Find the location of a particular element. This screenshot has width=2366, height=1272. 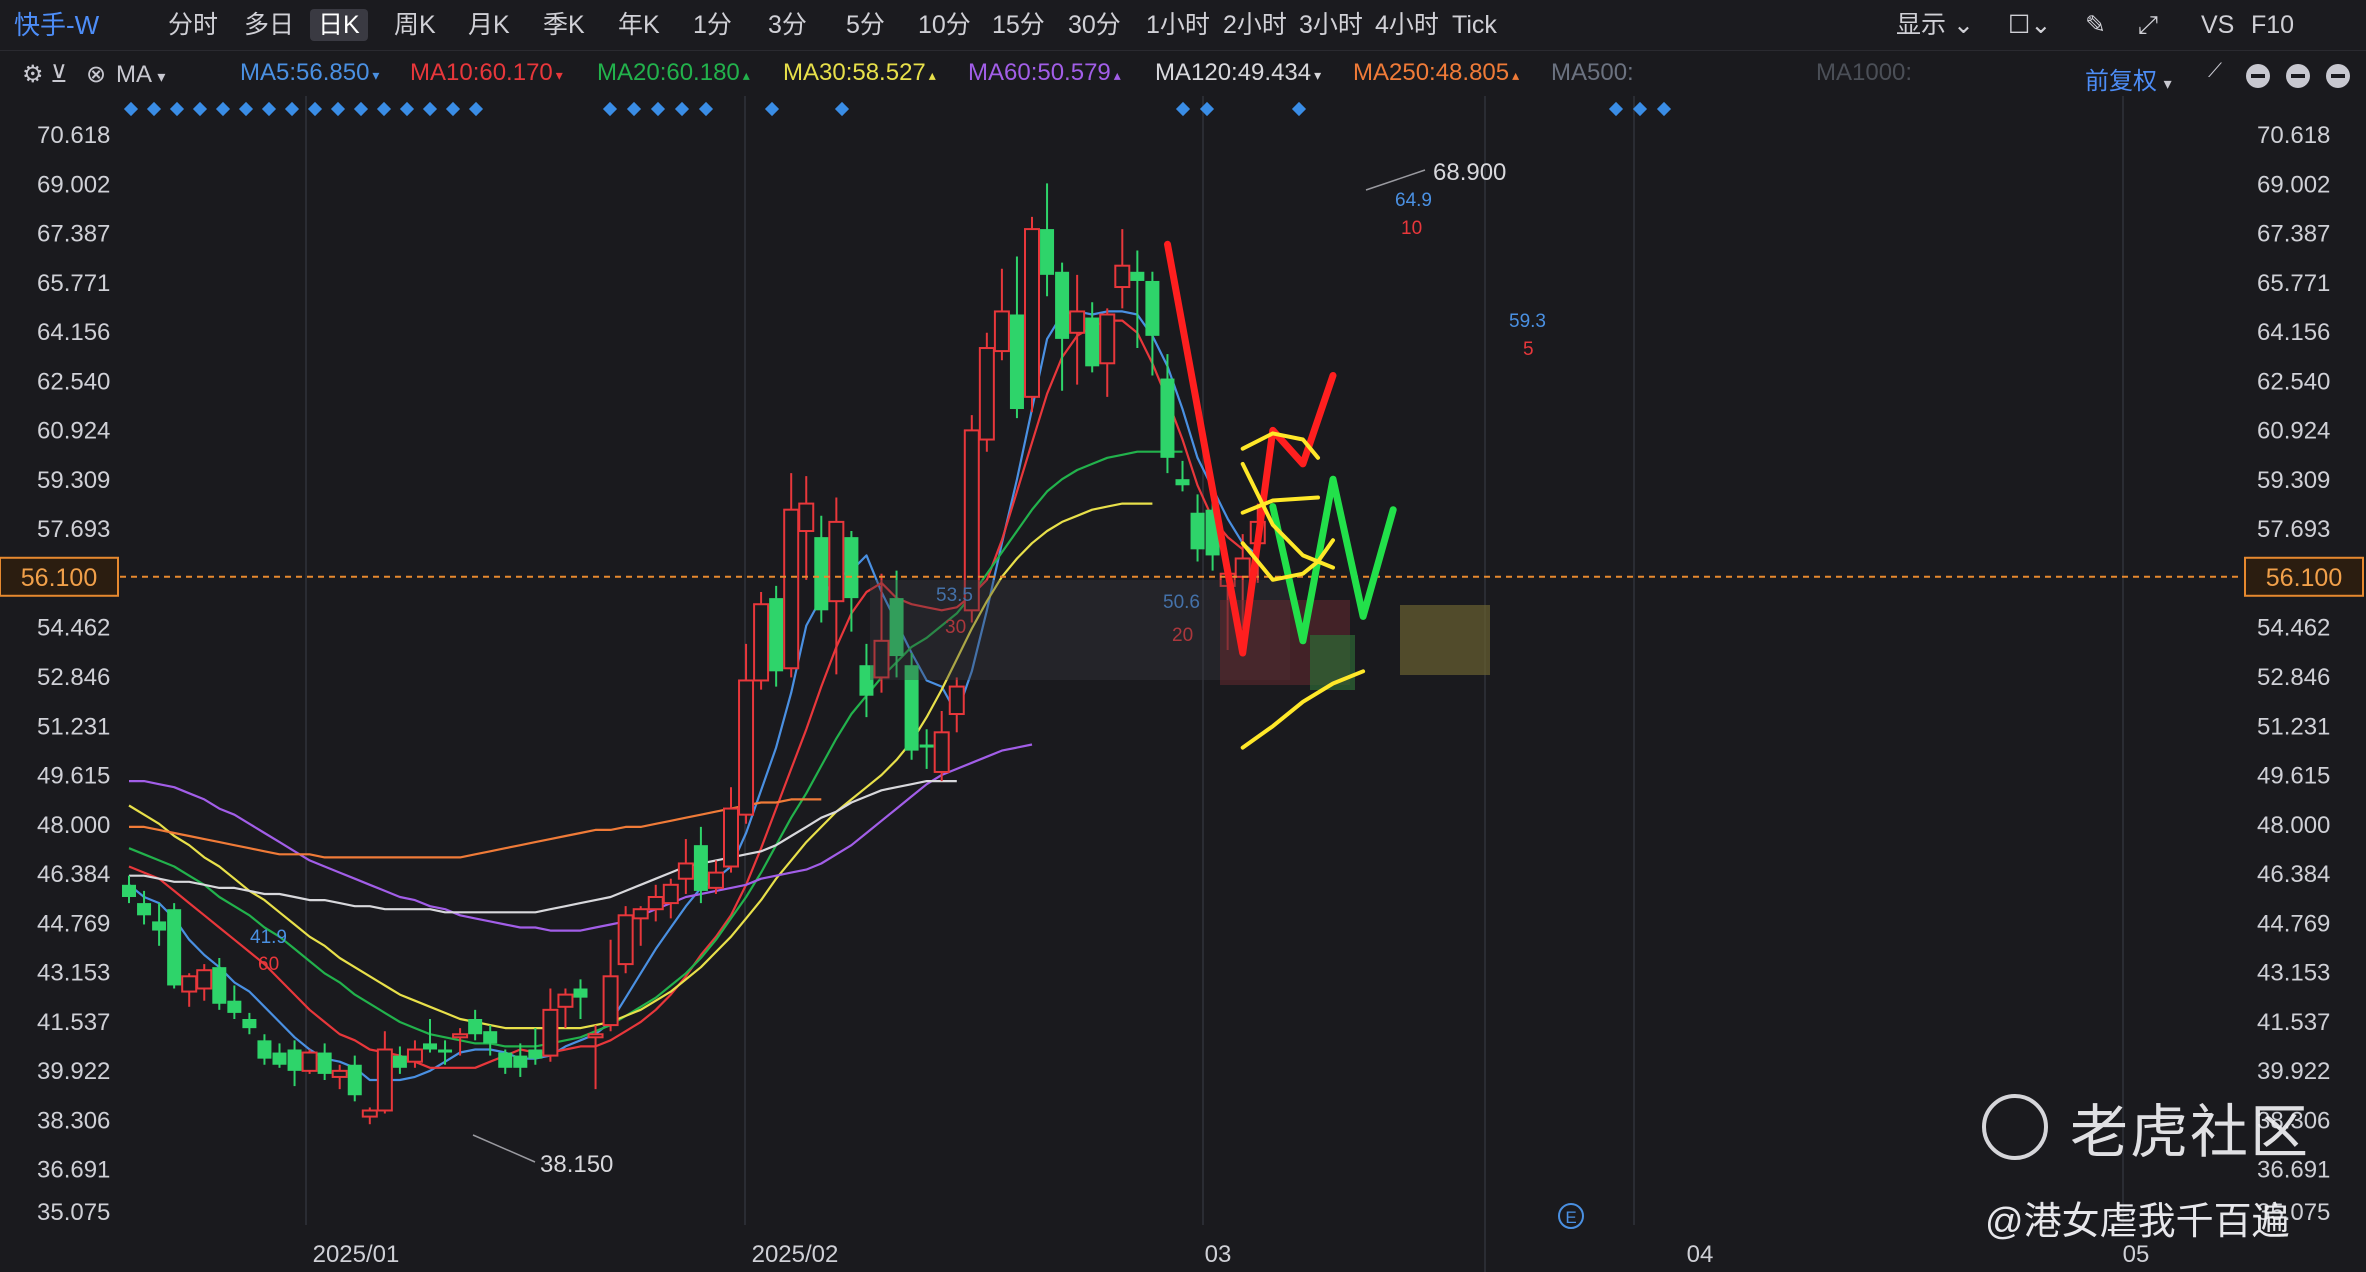

ma-legend-item-6: MA250:48.805 ▴ is located at coordinates (1436, 73).